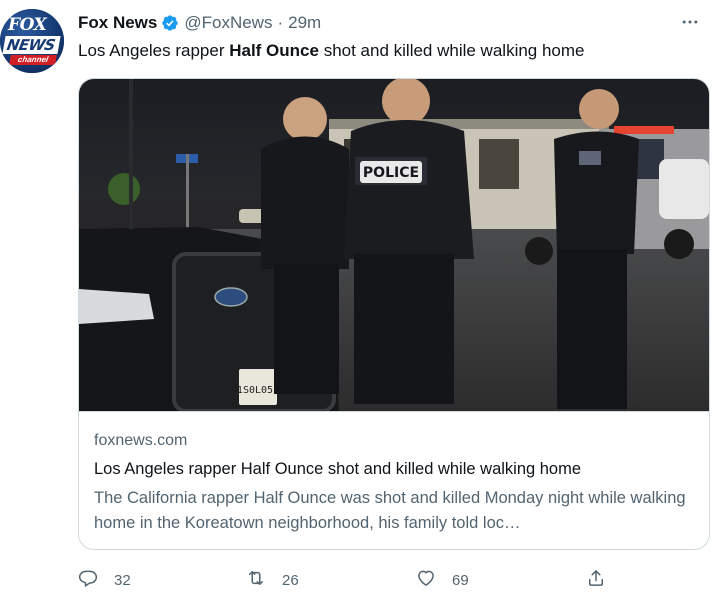 This screenshot has width=712, height=606. What do you see at coordinates (274, 50) in the screenshot?
I see `tweet-text-bold: Half Ounce` at bounding box center [274, 50].